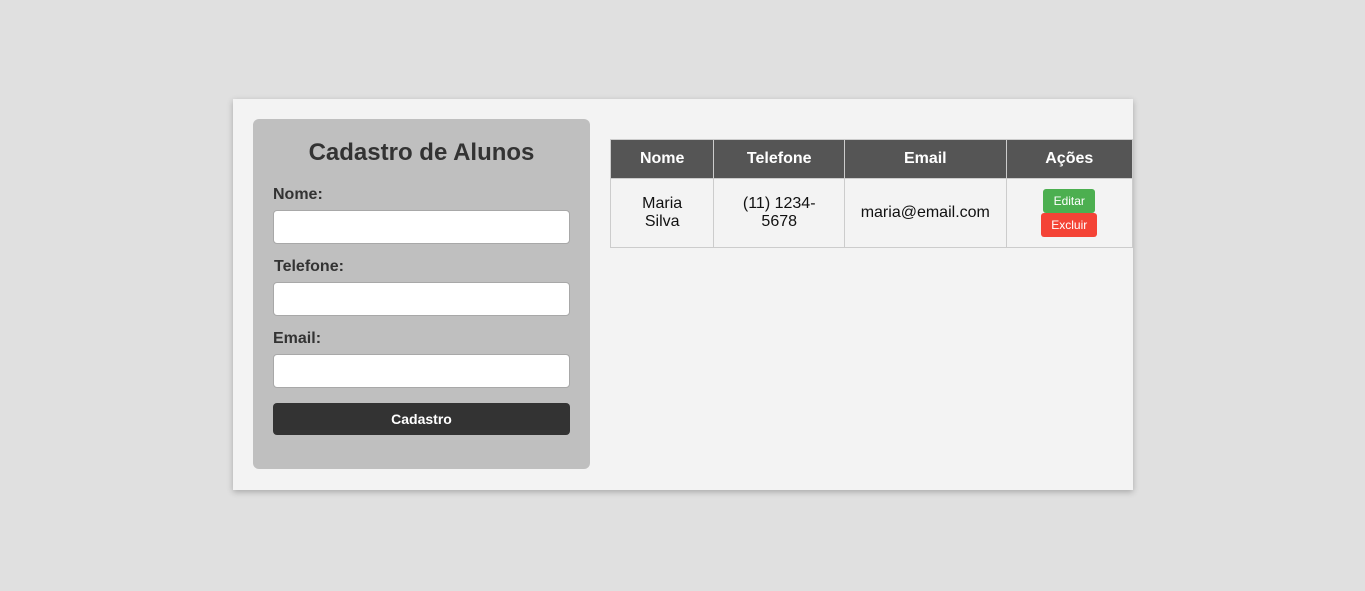  I want to click on edit-button: Editar, so click(1069, 201).